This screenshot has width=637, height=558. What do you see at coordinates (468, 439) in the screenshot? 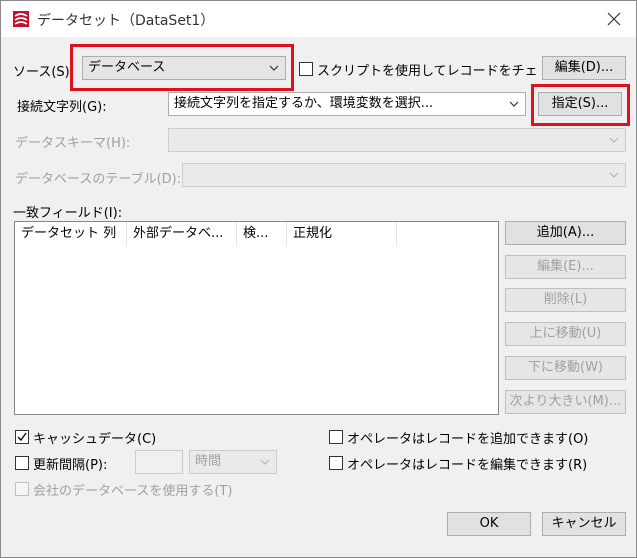
I see `operator-add-label: オペレータはレコードを追加できます(O)` at bounding box center [468, 439].